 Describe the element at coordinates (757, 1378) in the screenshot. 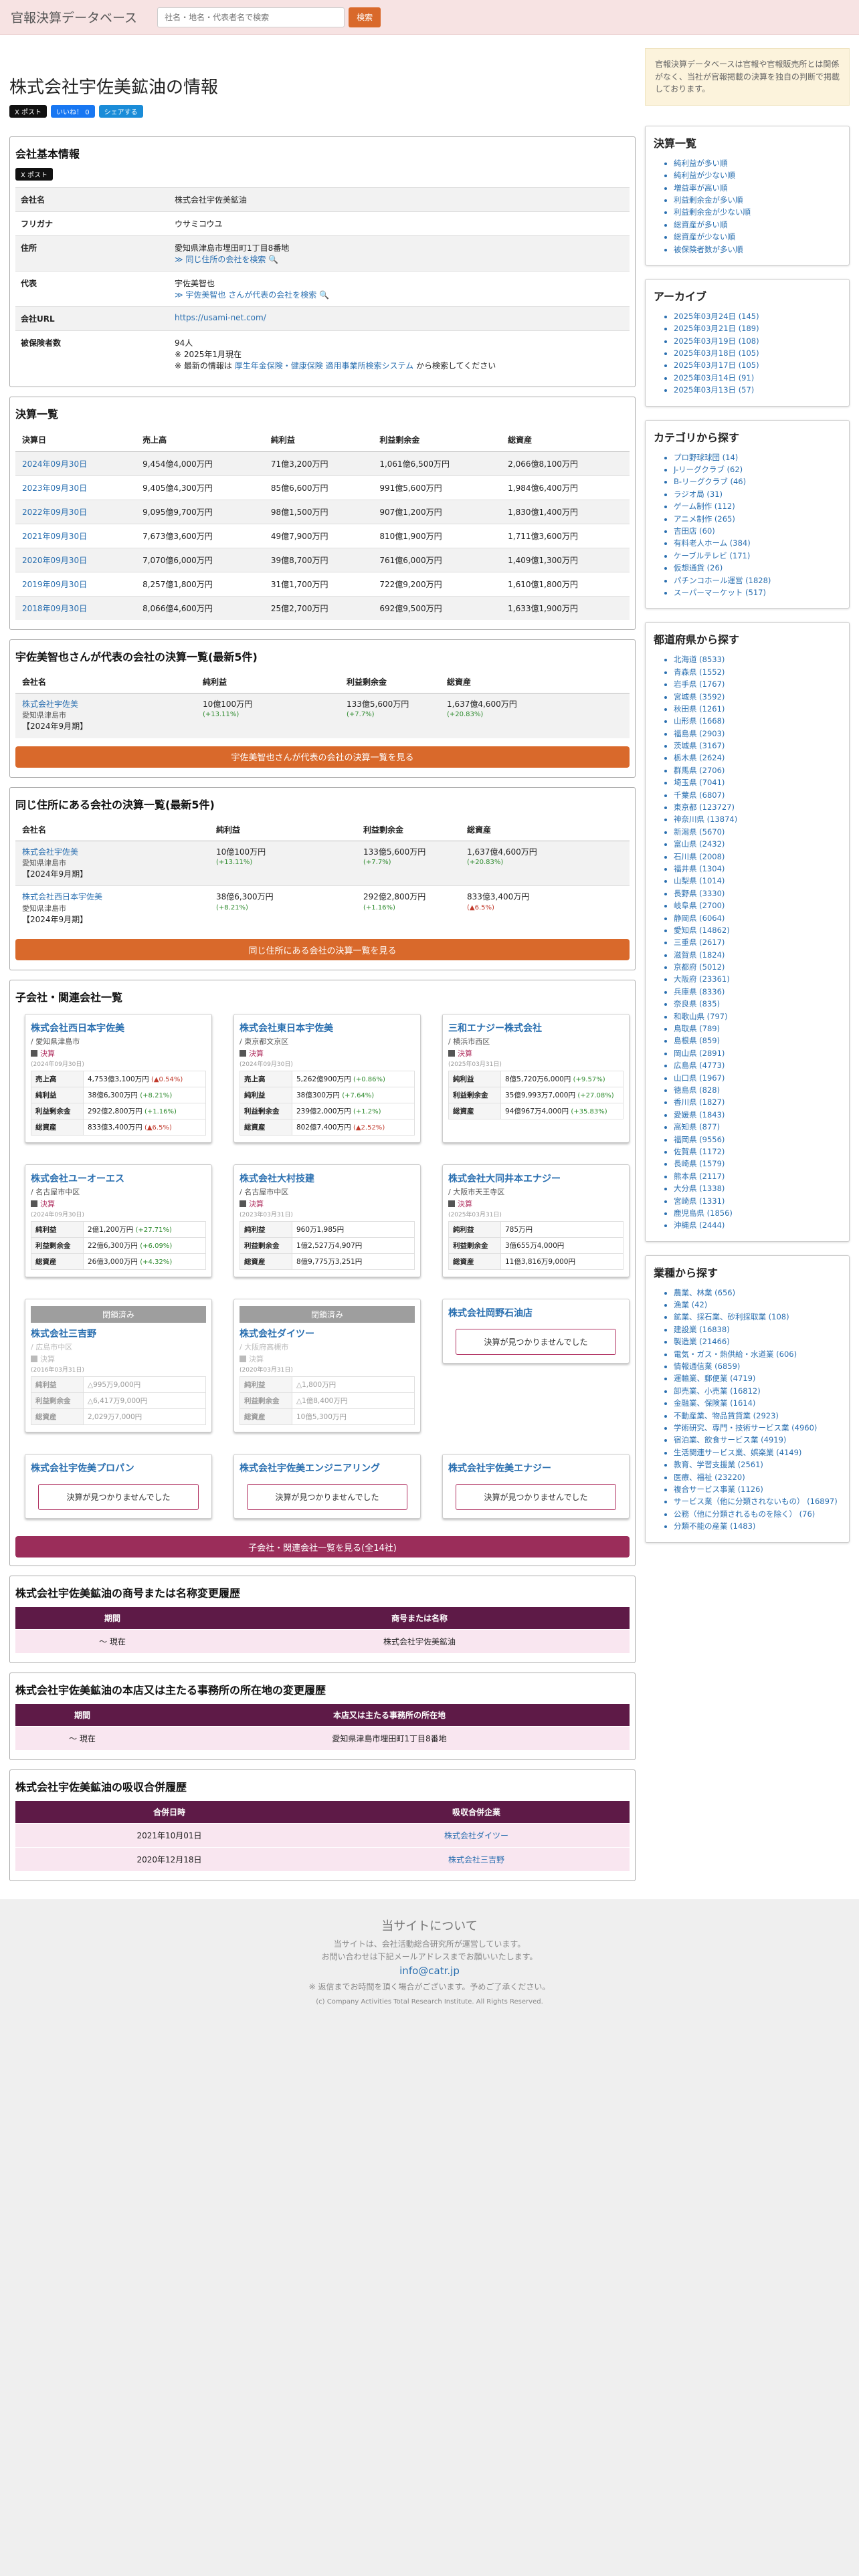

I see `sidebar-link: 運輸業、郵便業 (4719)` at that location.